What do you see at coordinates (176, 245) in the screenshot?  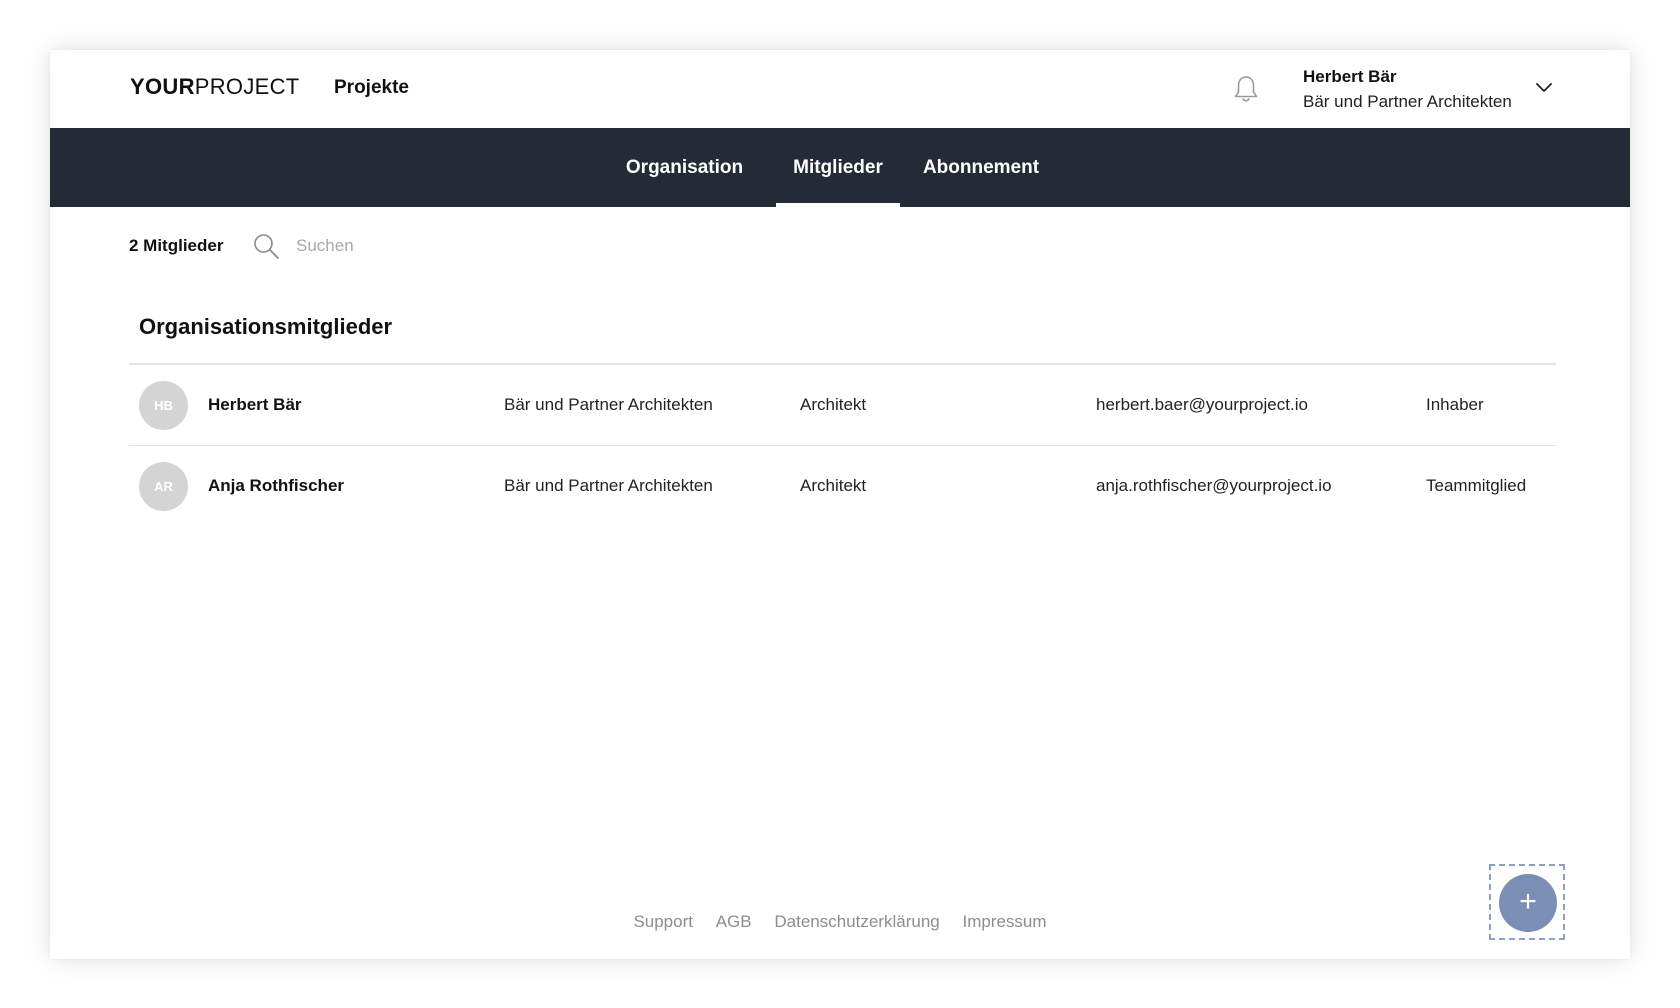 I see `member-count: 2 Mitglieder` at bounding box center [176, 245].